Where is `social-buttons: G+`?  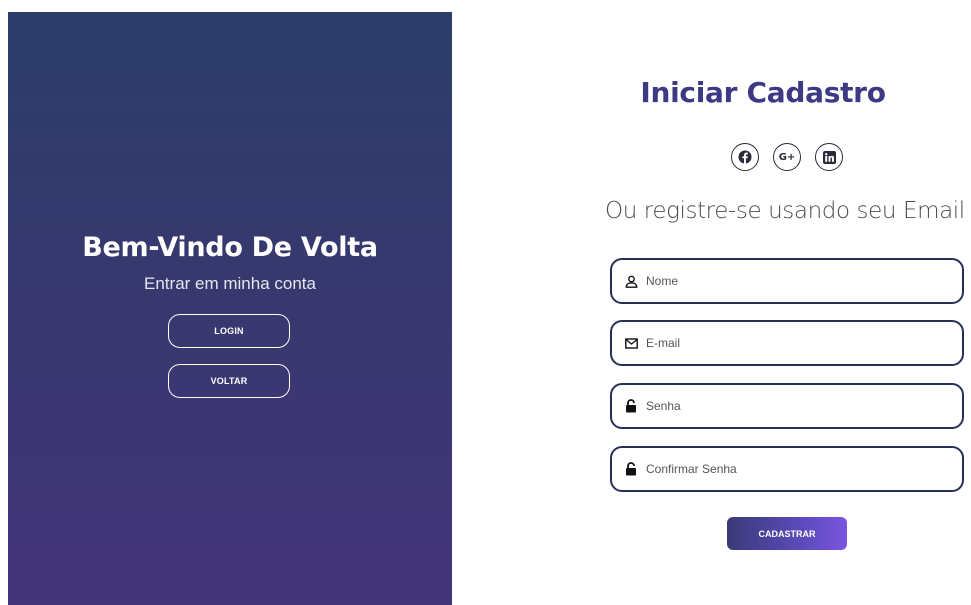
social-buttons: G+ is located at coordinates (787, 157).